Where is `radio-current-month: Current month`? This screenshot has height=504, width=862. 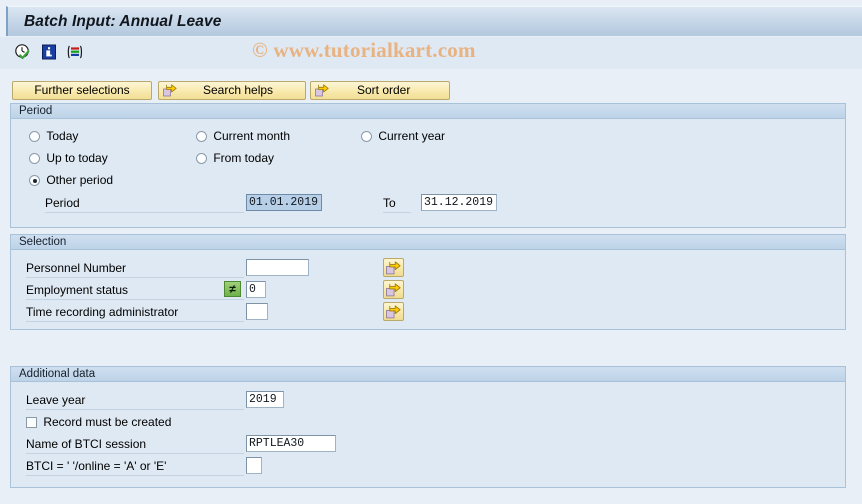 radio-current-month: Current month is located at coordinates (243, 136).